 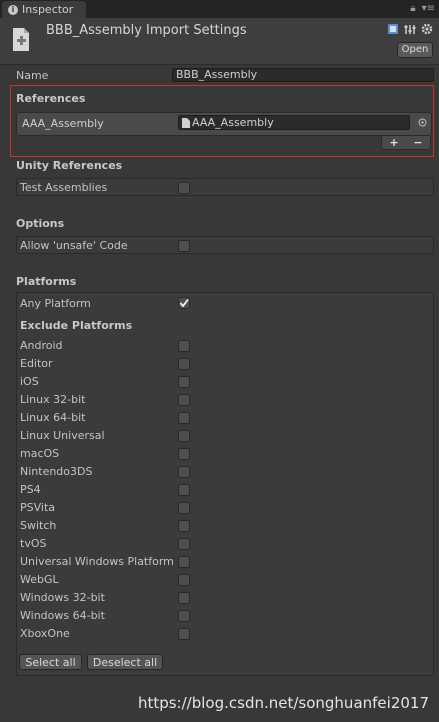 I want to click on platform-checkbox-ps4, so click(x=184, y=490).